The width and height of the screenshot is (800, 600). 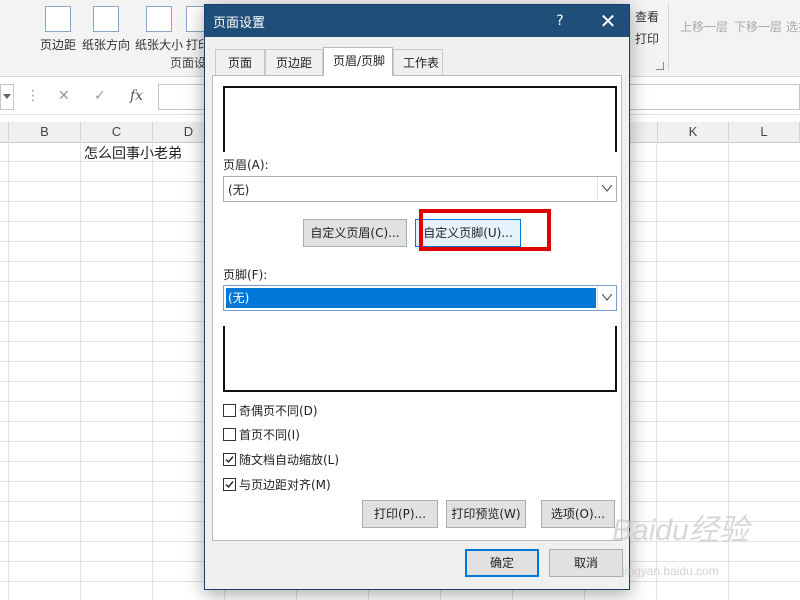 What do you see at coordinates (136, 96) in the screenshot?
I see `insert-function-icon: fx` at bounding box center [136, 96].